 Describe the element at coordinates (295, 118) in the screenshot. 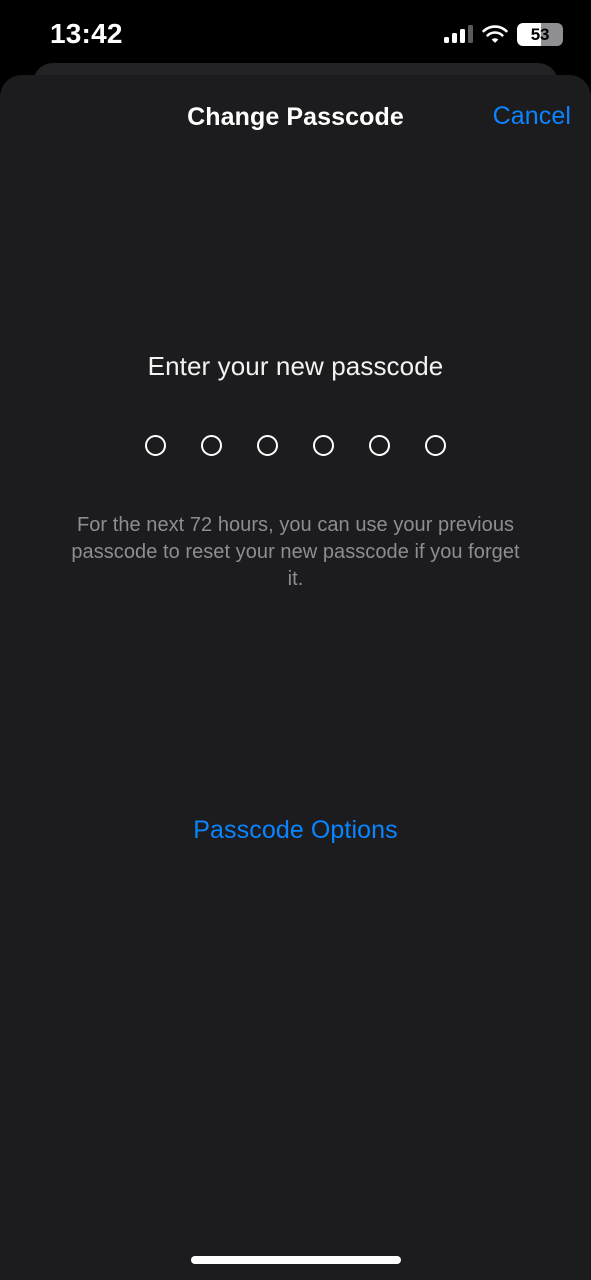

I see `sheet-header: Change Passcode Cancel` at that location.